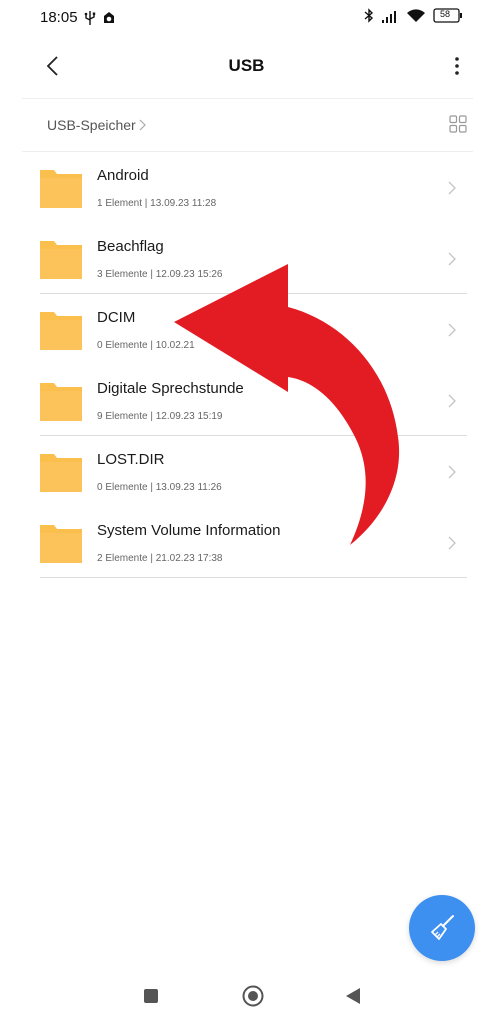 The height and width of the screenshot is (1011, 493). I want to click on grid-view-button, so click(459, 125).